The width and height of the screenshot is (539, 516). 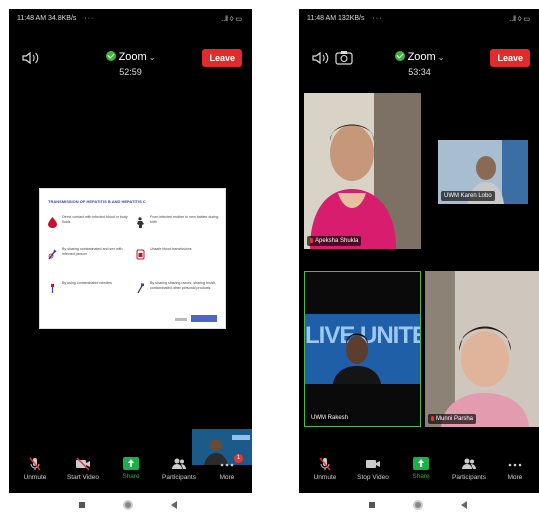 What do you see at coordinates (419, 19) in the screenshot?
I see `status-bar: 11:48 AM 132KB/s ··· ..‖ ◊ ▭` at bounding box center [419, 19].